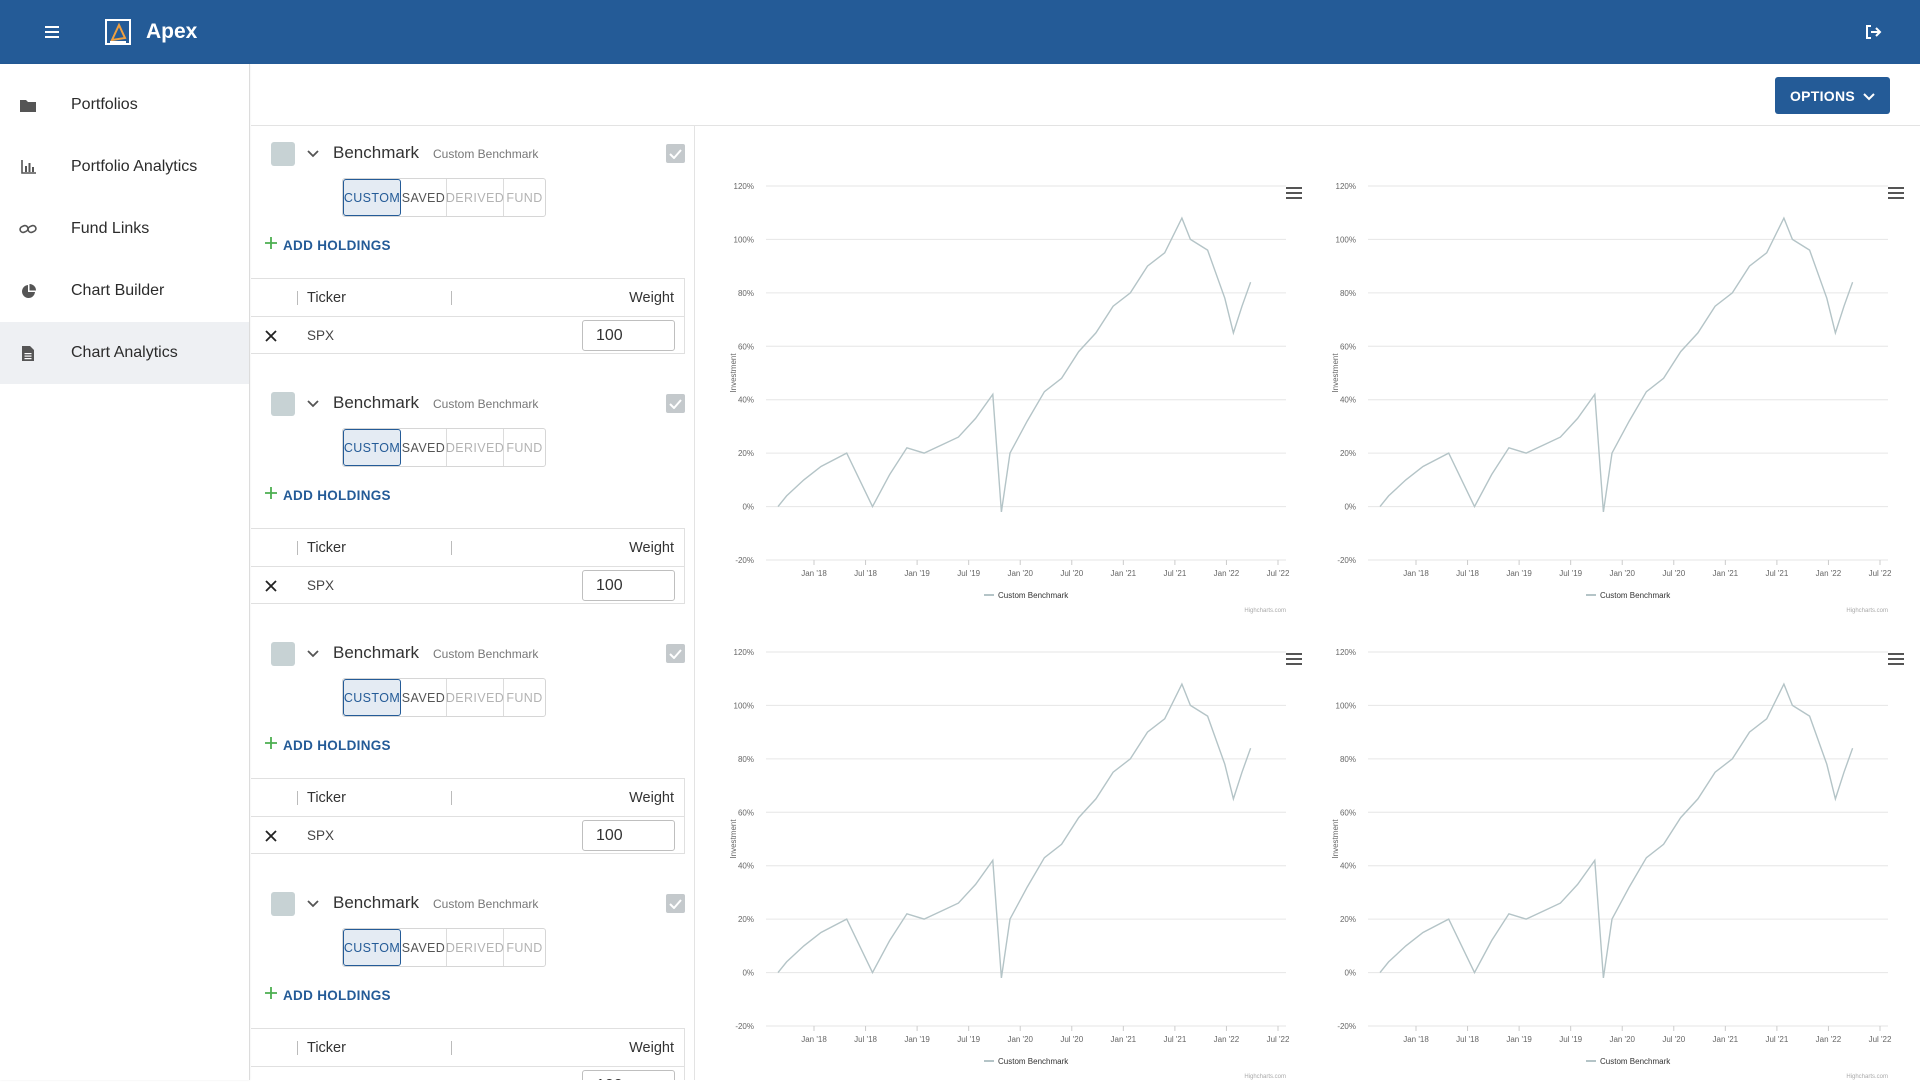 The image size is (1920, 1082). What do you see at coordinates (1622, 573) in the screenshot?
I see `x-tick-label: Jan '20` at bounding box center [1622, 573].